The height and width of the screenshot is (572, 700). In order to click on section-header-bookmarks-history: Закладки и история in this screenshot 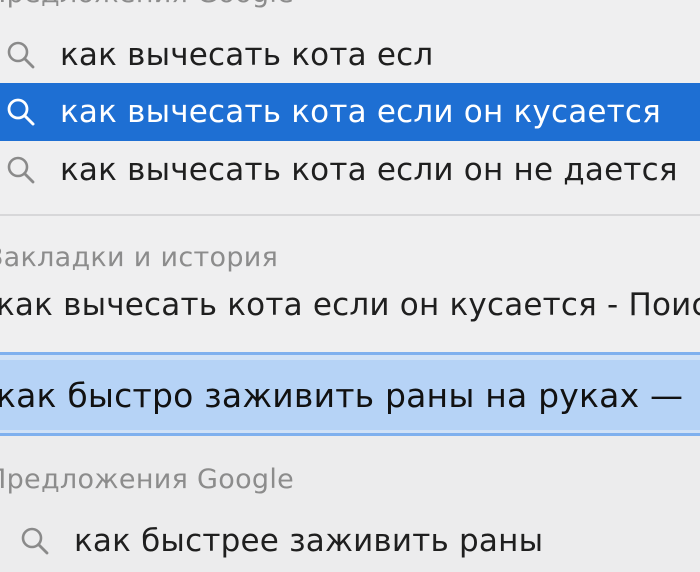, I will do `click(139, 257)`.